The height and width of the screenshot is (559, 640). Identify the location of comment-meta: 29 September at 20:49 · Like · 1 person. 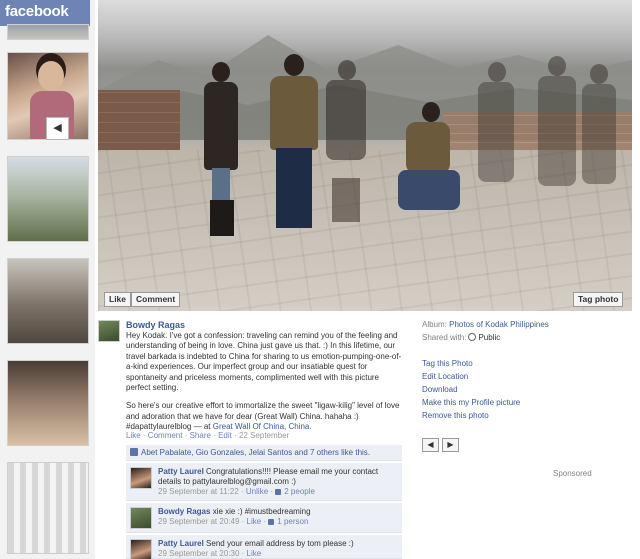
(233, 521).